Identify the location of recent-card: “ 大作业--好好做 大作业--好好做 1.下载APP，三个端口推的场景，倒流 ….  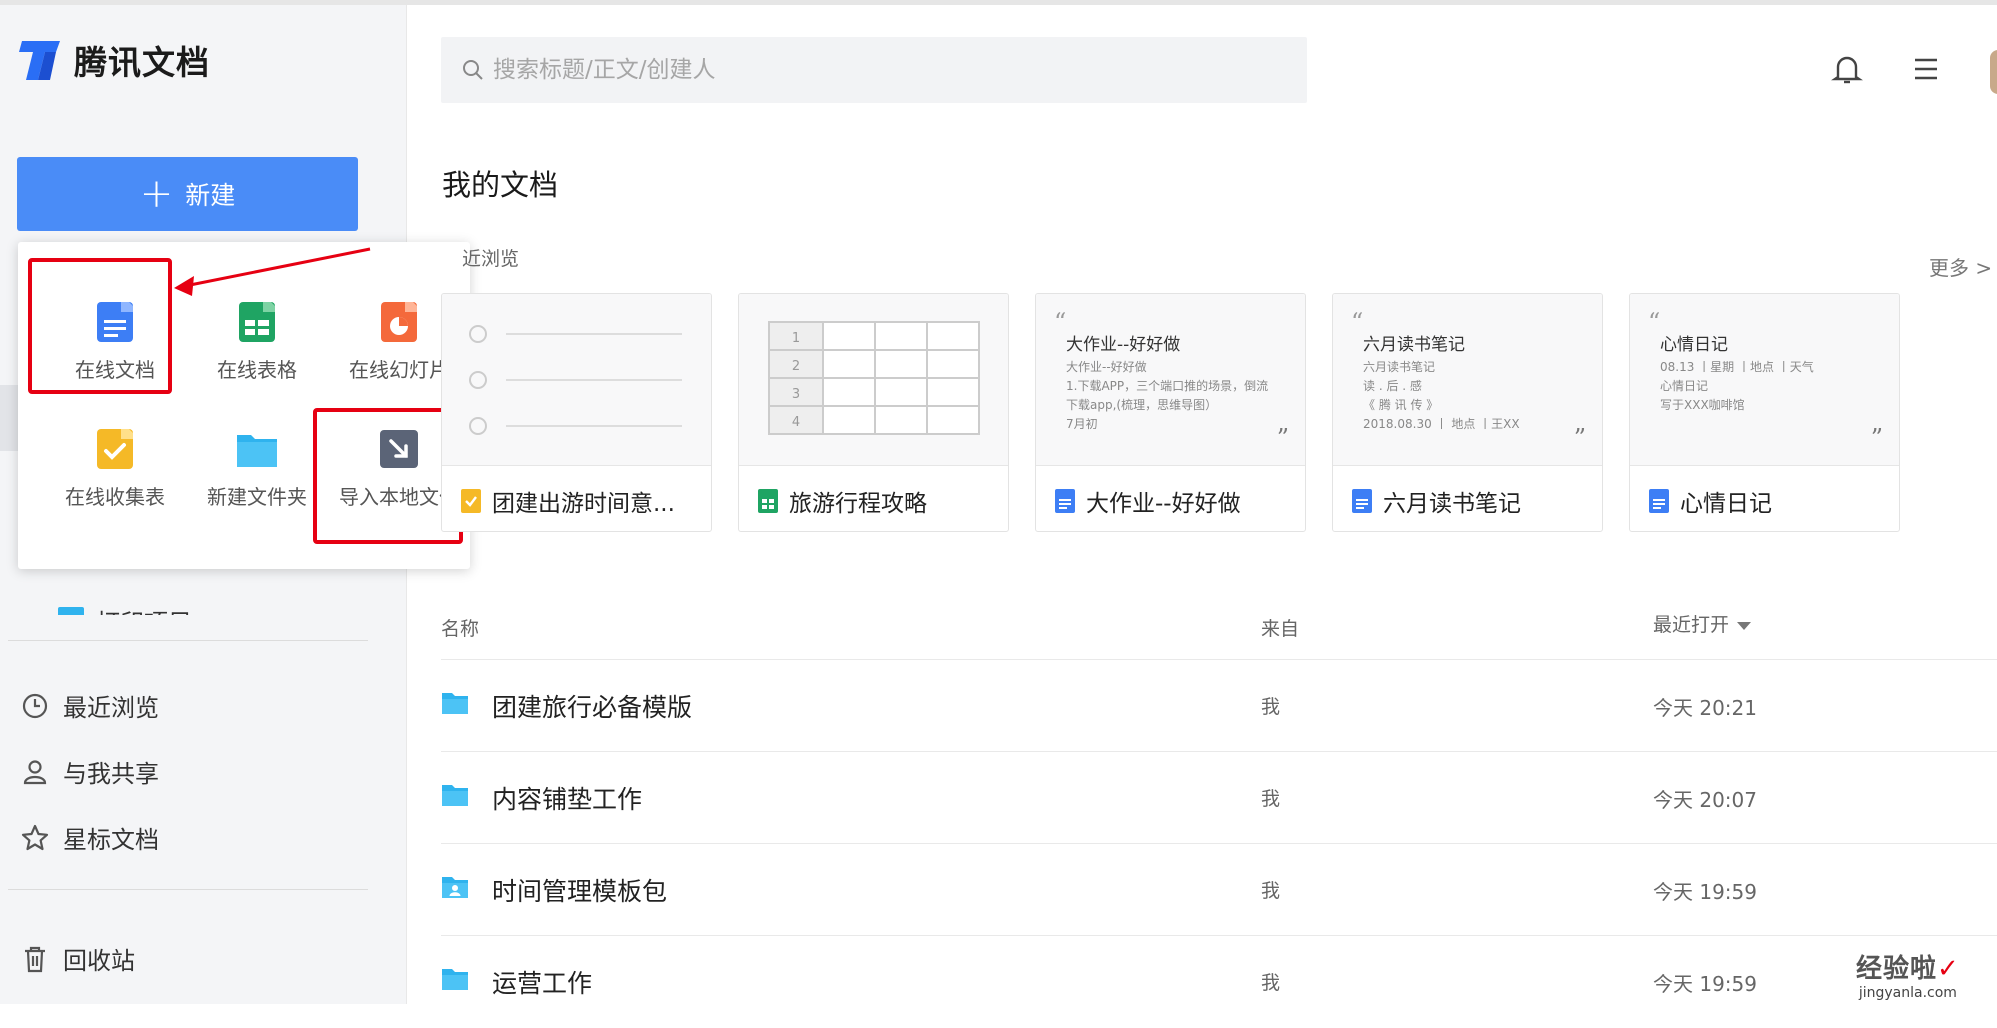
(1170, 412).